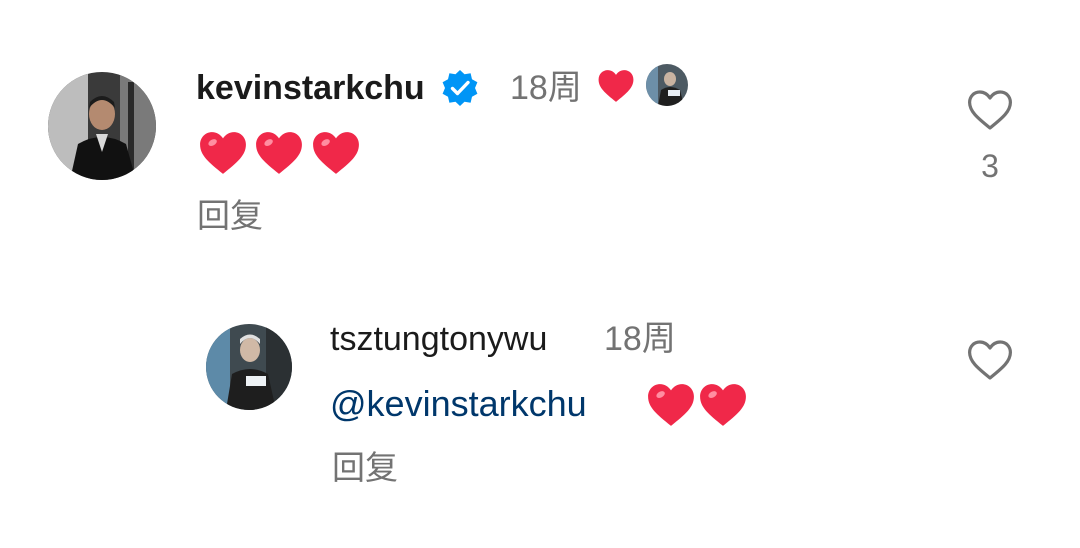 Image resolution: width=1080 pixels, height=548 pixels. I want to click on avatar-kevinstarkchu, so click(102, 126).